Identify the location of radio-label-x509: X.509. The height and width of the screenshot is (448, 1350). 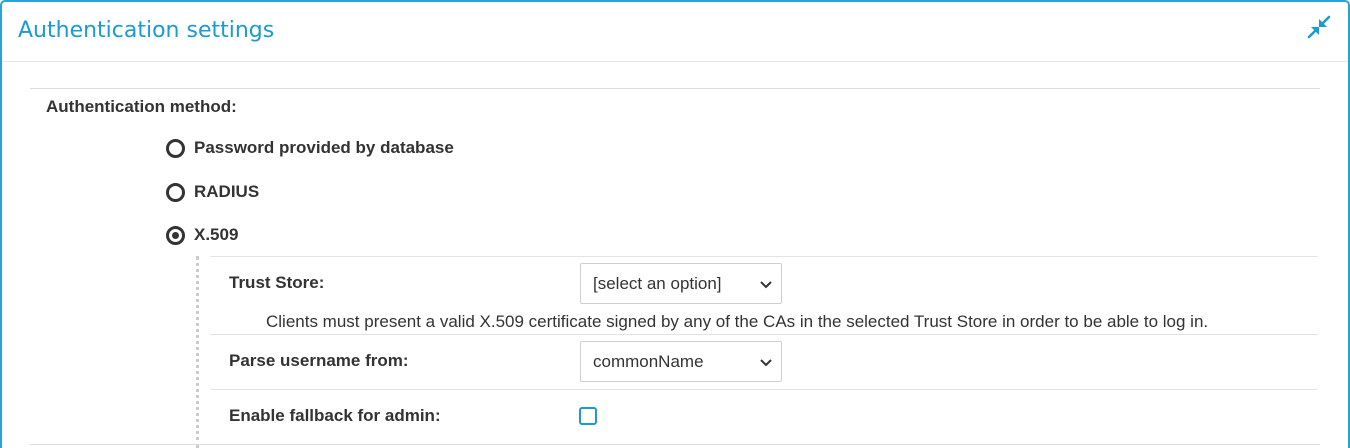
(216, 234).